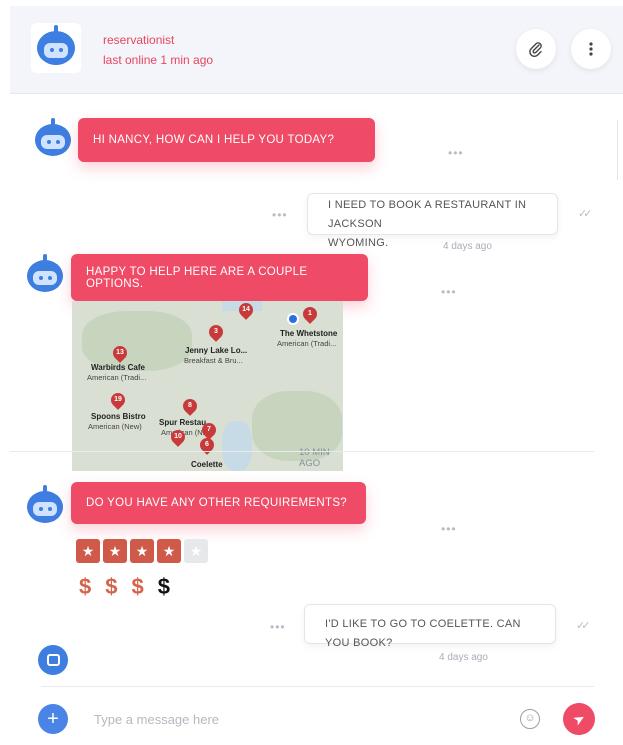 The image size is (623, 745). I want to click on bot-message: HI NANCY, HOW CAN I HELP YOU TODAY?, so click(226, 140).